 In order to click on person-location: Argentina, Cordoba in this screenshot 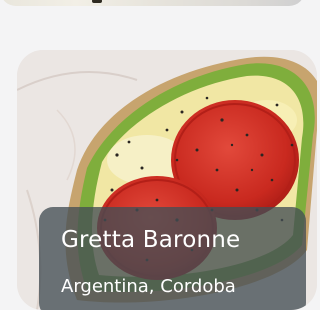, I will do `click(148, 286)`.